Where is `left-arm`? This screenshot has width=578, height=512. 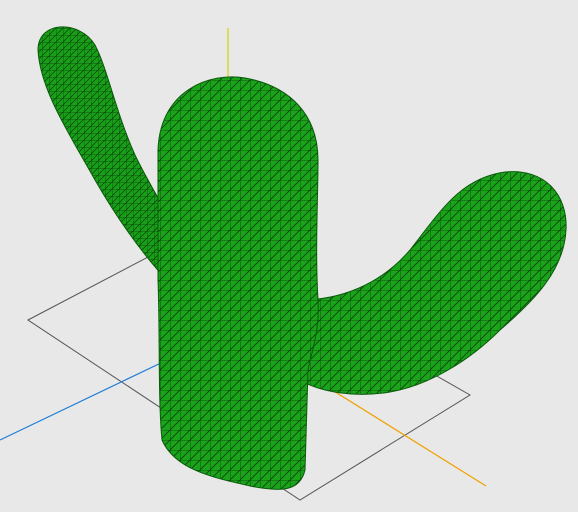 left-arm is located at coordinates (104, 151).